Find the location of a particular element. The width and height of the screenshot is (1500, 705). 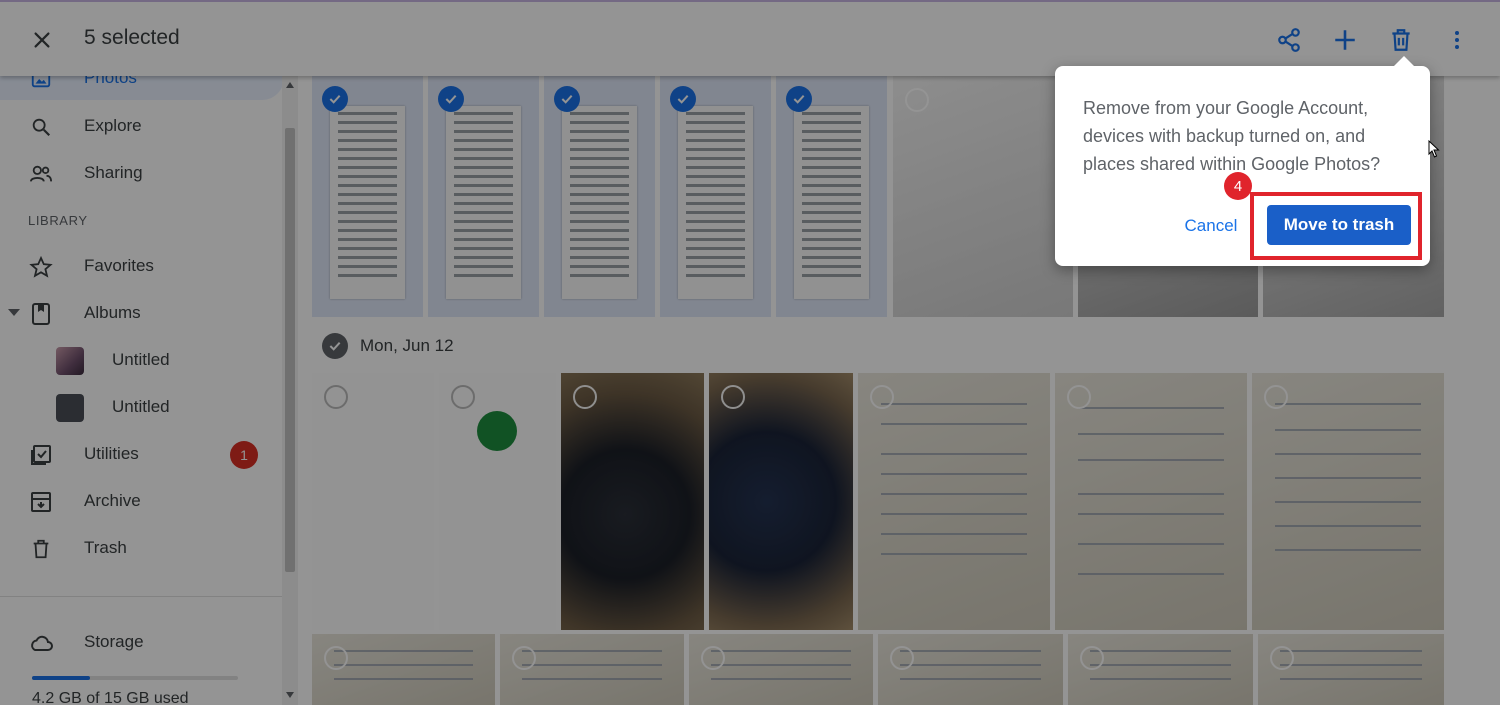

sidebar-scrollbar is located at coordinates (290, 390).